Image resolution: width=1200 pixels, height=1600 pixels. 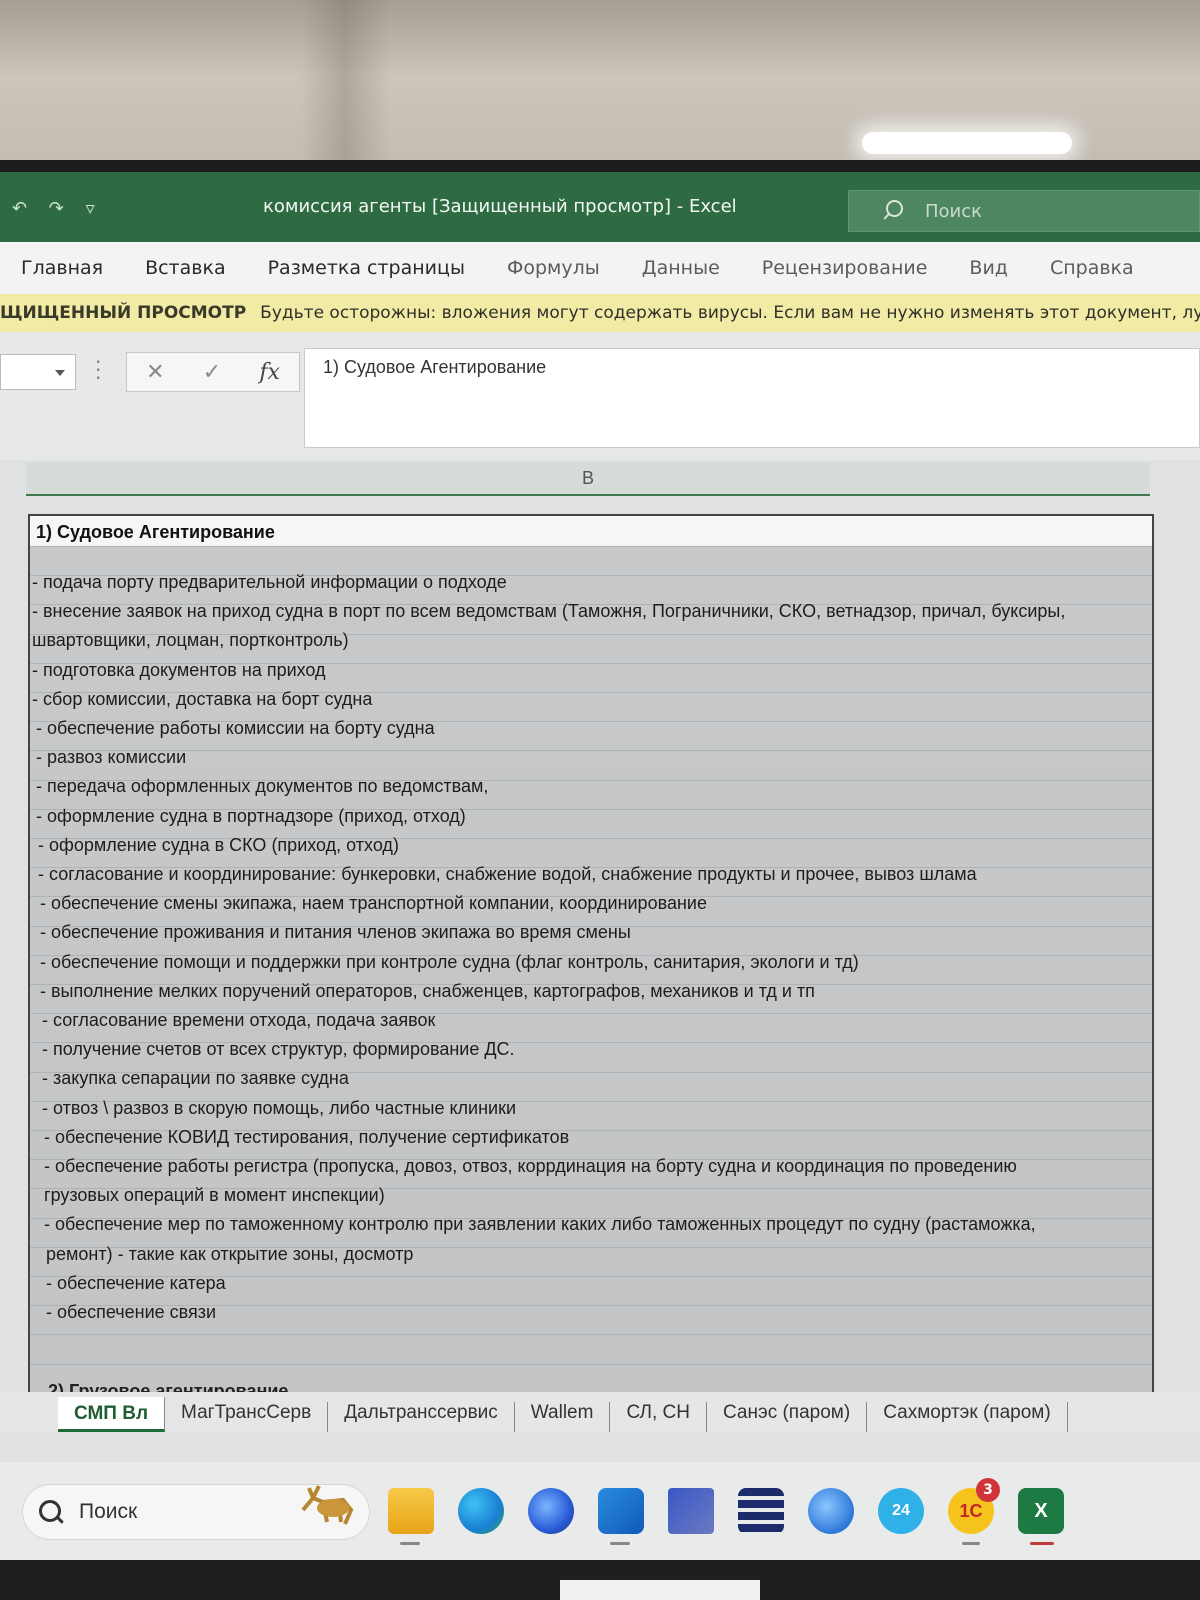 I want to click on name-box, so click(x=38, y=372).